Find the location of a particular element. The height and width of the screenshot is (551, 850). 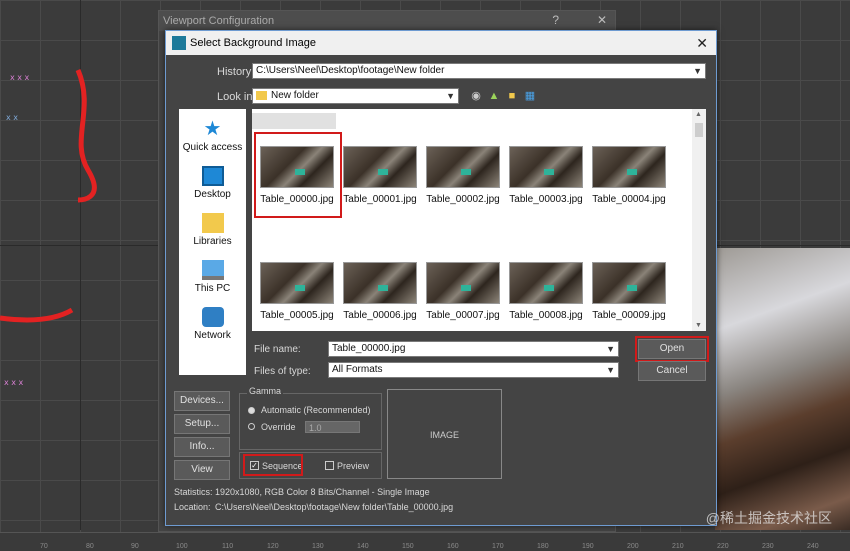

back-icon: ◉ is located at coordinates (476, 96).